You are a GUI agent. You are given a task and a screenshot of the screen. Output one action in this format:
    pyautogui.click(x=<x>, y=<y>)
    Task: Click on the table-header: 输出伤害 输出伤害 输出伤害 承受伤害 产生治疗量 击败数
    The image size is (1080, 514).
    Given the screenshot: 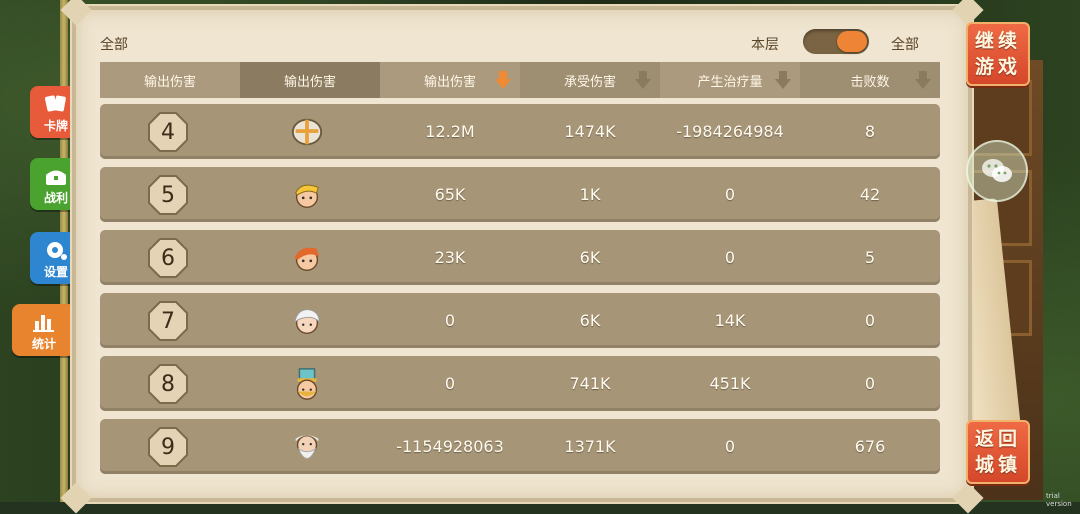 What is the action you would take?
    pyautogui.click(x=520, y=80)
    